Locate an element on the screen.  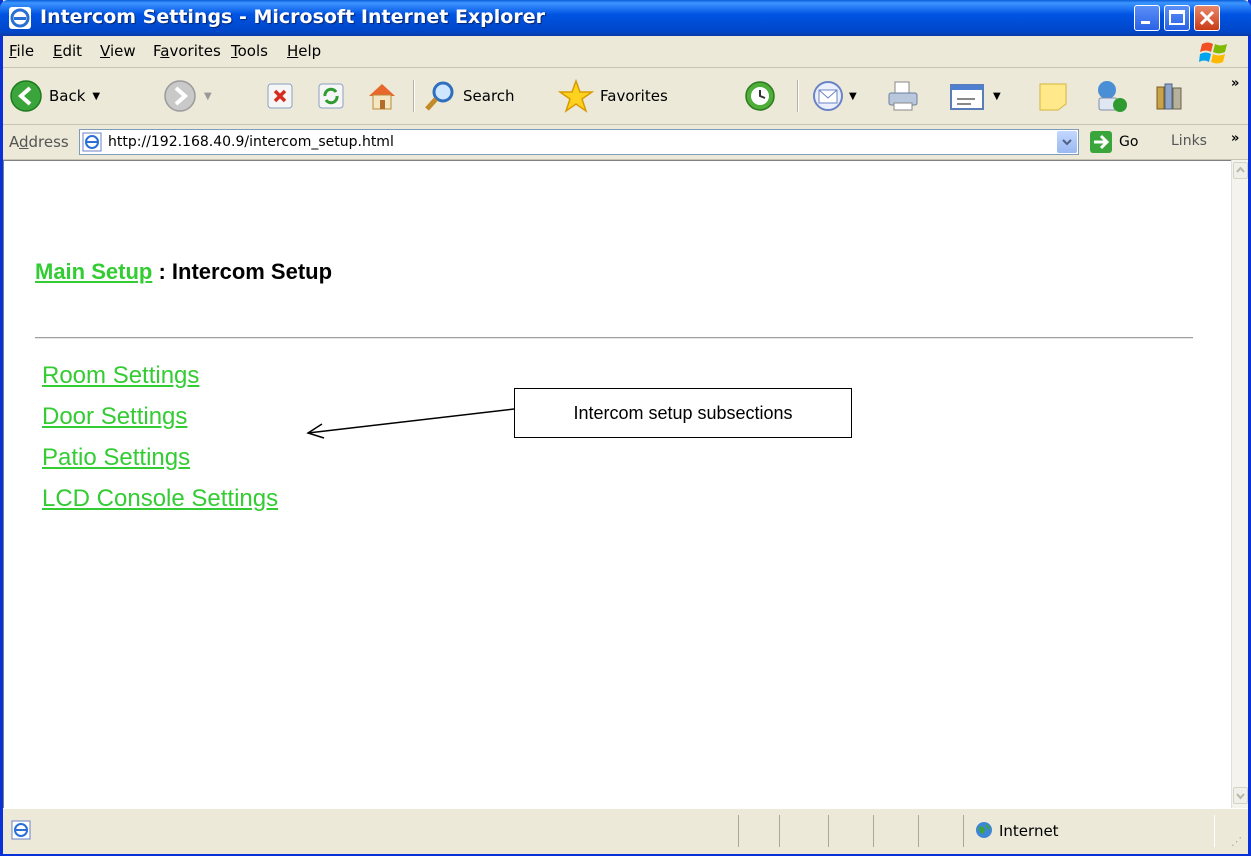
annotation-callout: Intercom setup subsections is located at coordinates (683, 413).